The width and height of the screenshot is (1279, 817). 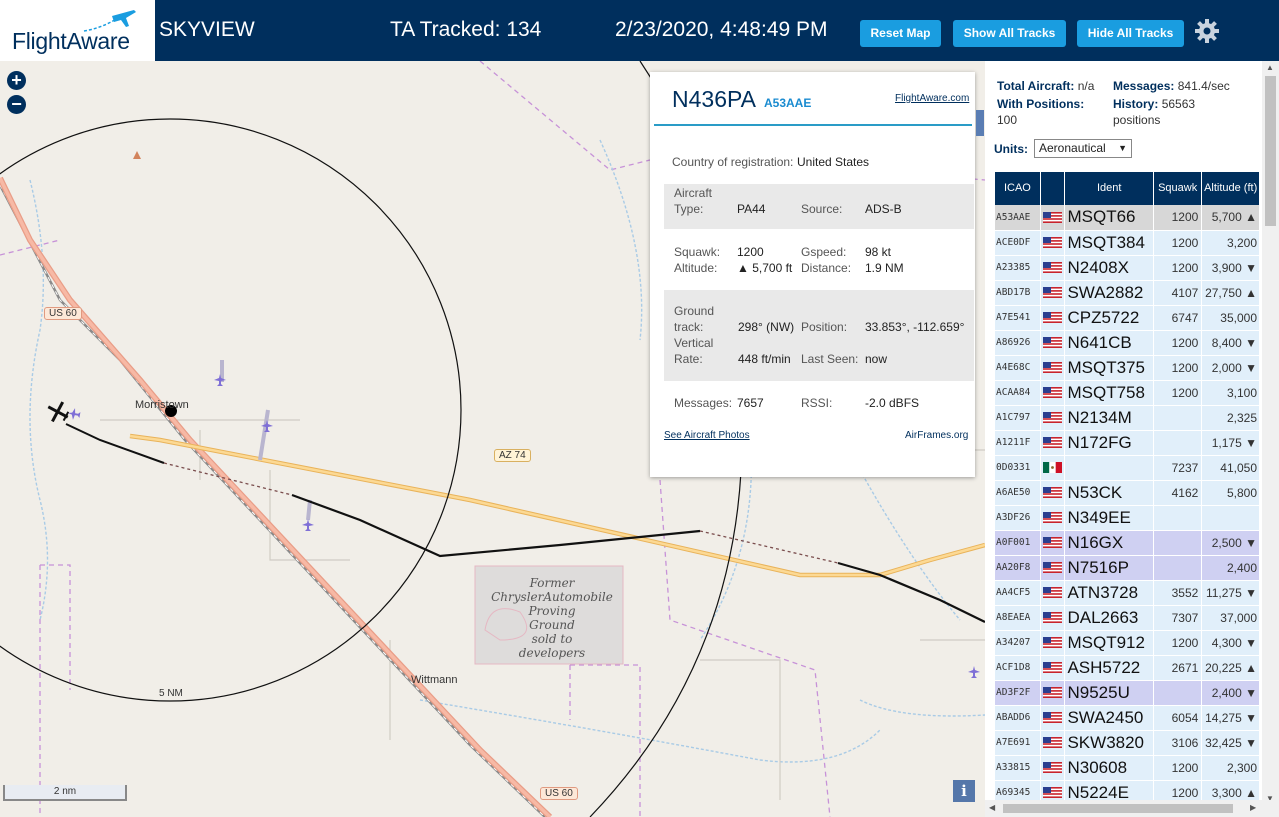 What do you see at coordinates (1053, 188) in the screenshot?
I see `column-header-flag` at bounding box center [1053, 188].